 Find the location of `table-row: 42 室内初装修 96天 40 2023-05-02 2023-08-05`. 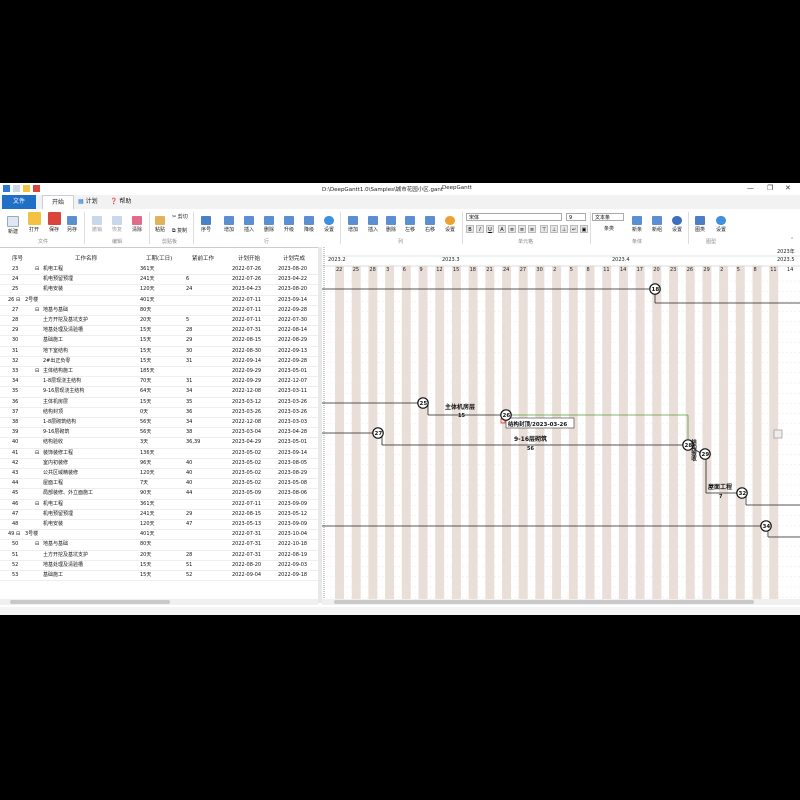

table-row: 42 室内初装修 96天 40 2023-05-02 2023-08-05 is located at coordinates (159, 464).